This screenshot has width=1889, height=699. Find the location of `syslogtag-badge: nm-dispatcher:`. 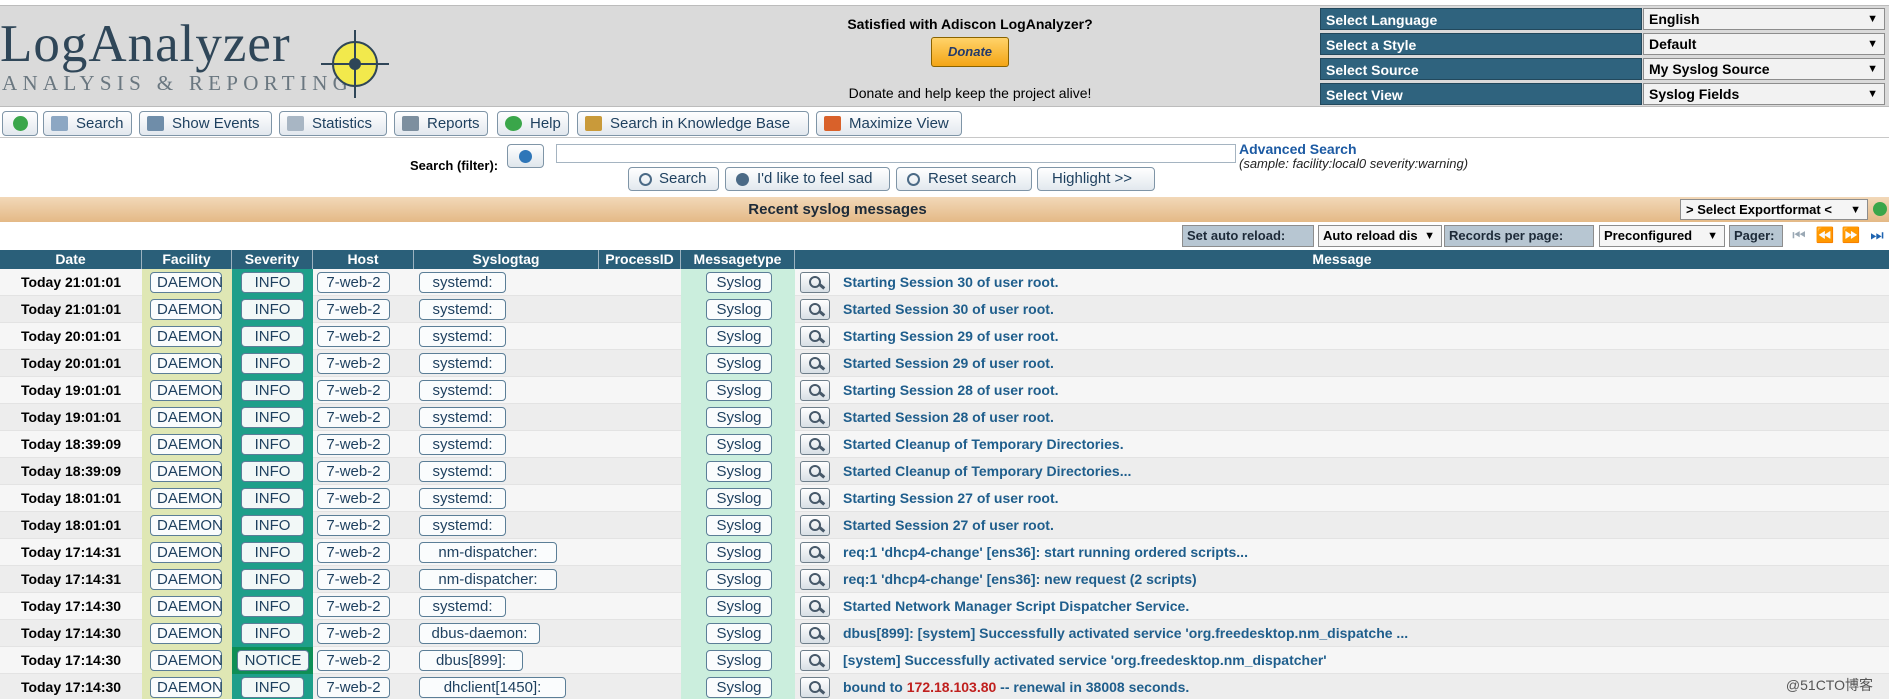

syslogtag-badge: nm-dispatcher: is located at coordinates (488, 552).